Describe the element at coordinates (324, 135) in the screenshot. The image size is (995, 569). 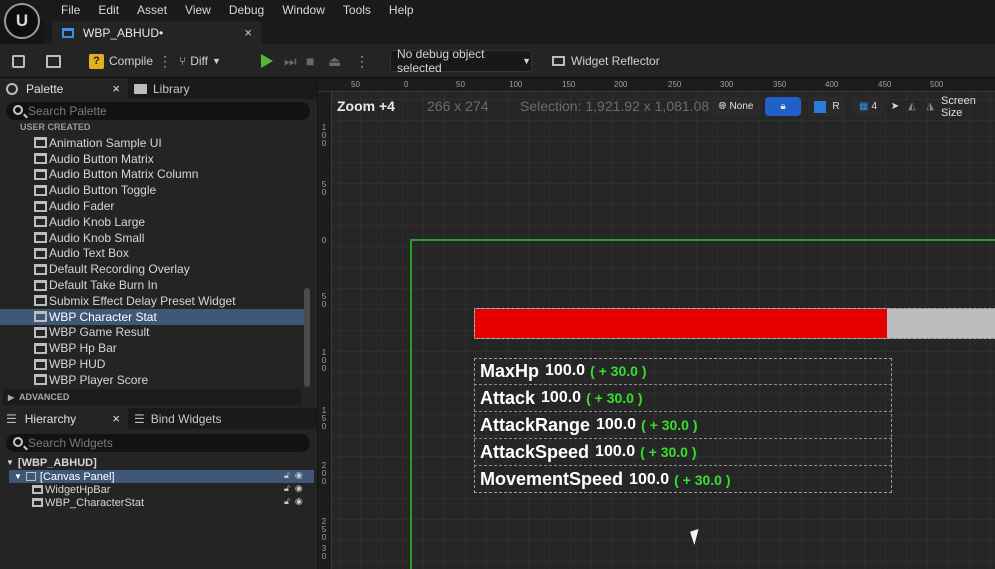
I see `ruler-left-label: 1 0 0` at that location.